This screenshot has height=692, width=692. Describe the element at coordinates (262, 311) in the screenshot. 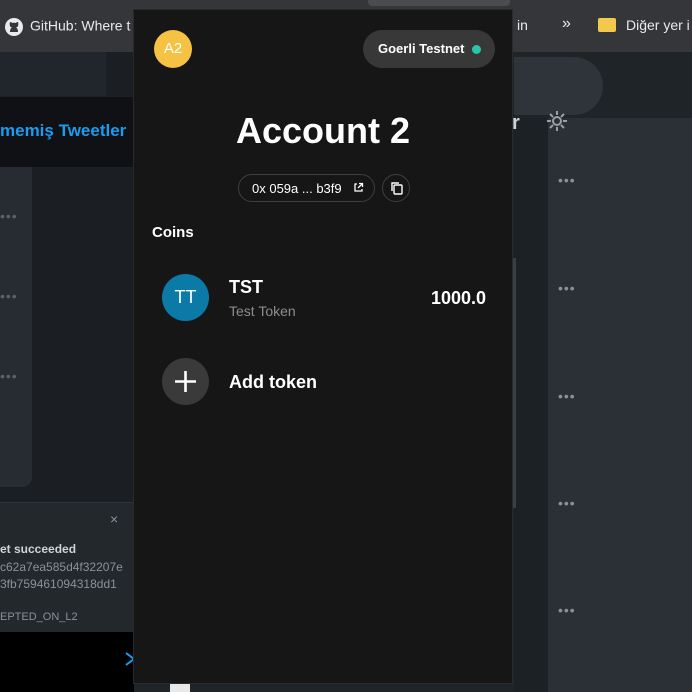

I see `token-name: Test Token` at that location.